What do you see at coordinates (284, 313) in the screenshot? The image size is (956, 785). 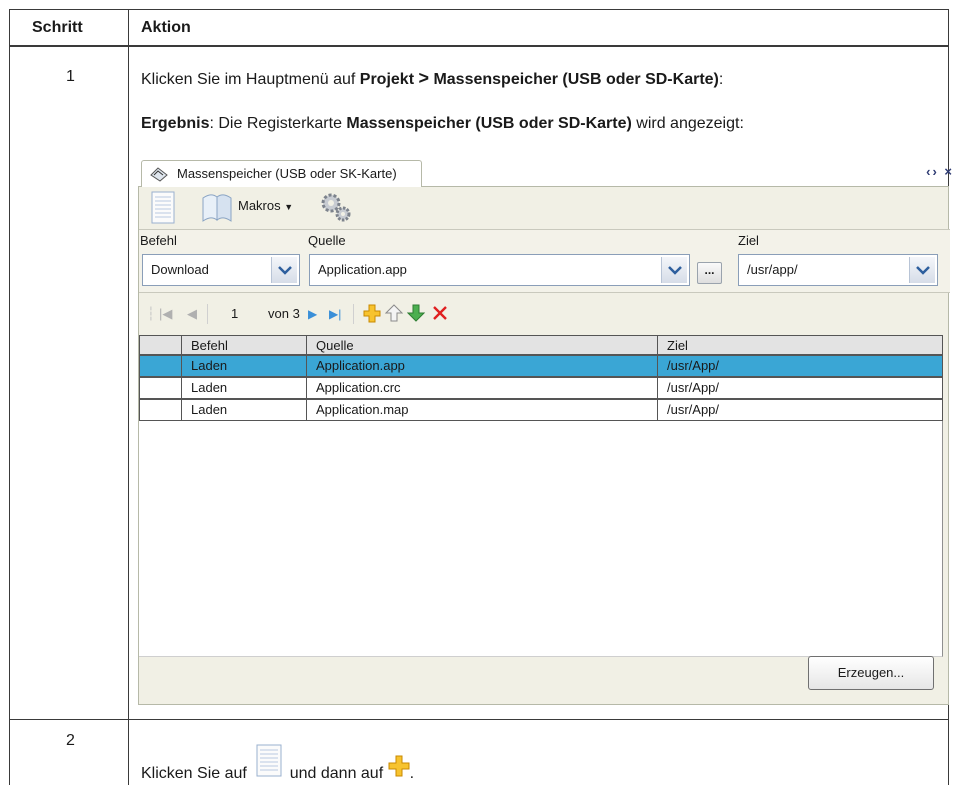 I see `page-count: von 3` at bounding box center [284, 313].